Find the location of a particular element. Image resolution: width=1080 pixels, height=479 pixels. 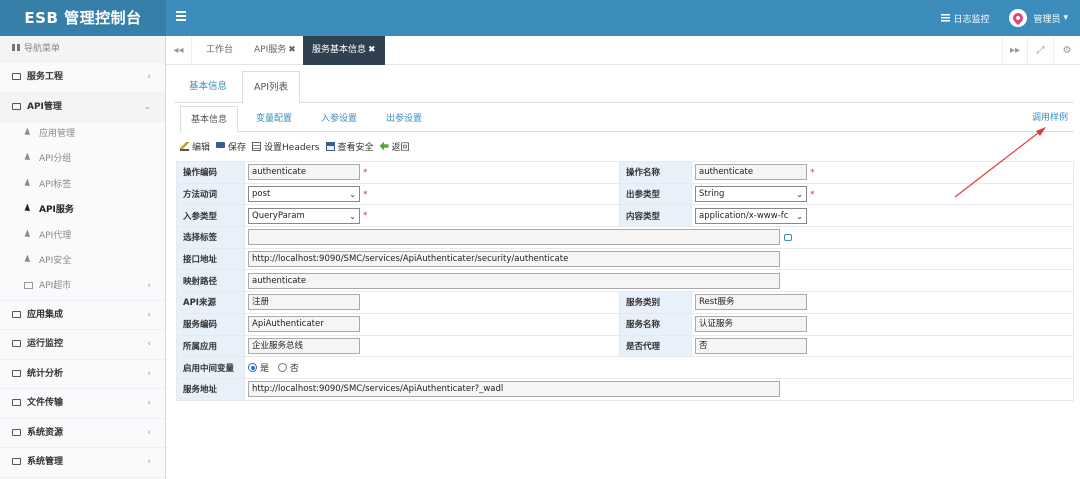

tab-service-basic-info: 服务基本信息 ✖ is located at coordinates (344, 50).